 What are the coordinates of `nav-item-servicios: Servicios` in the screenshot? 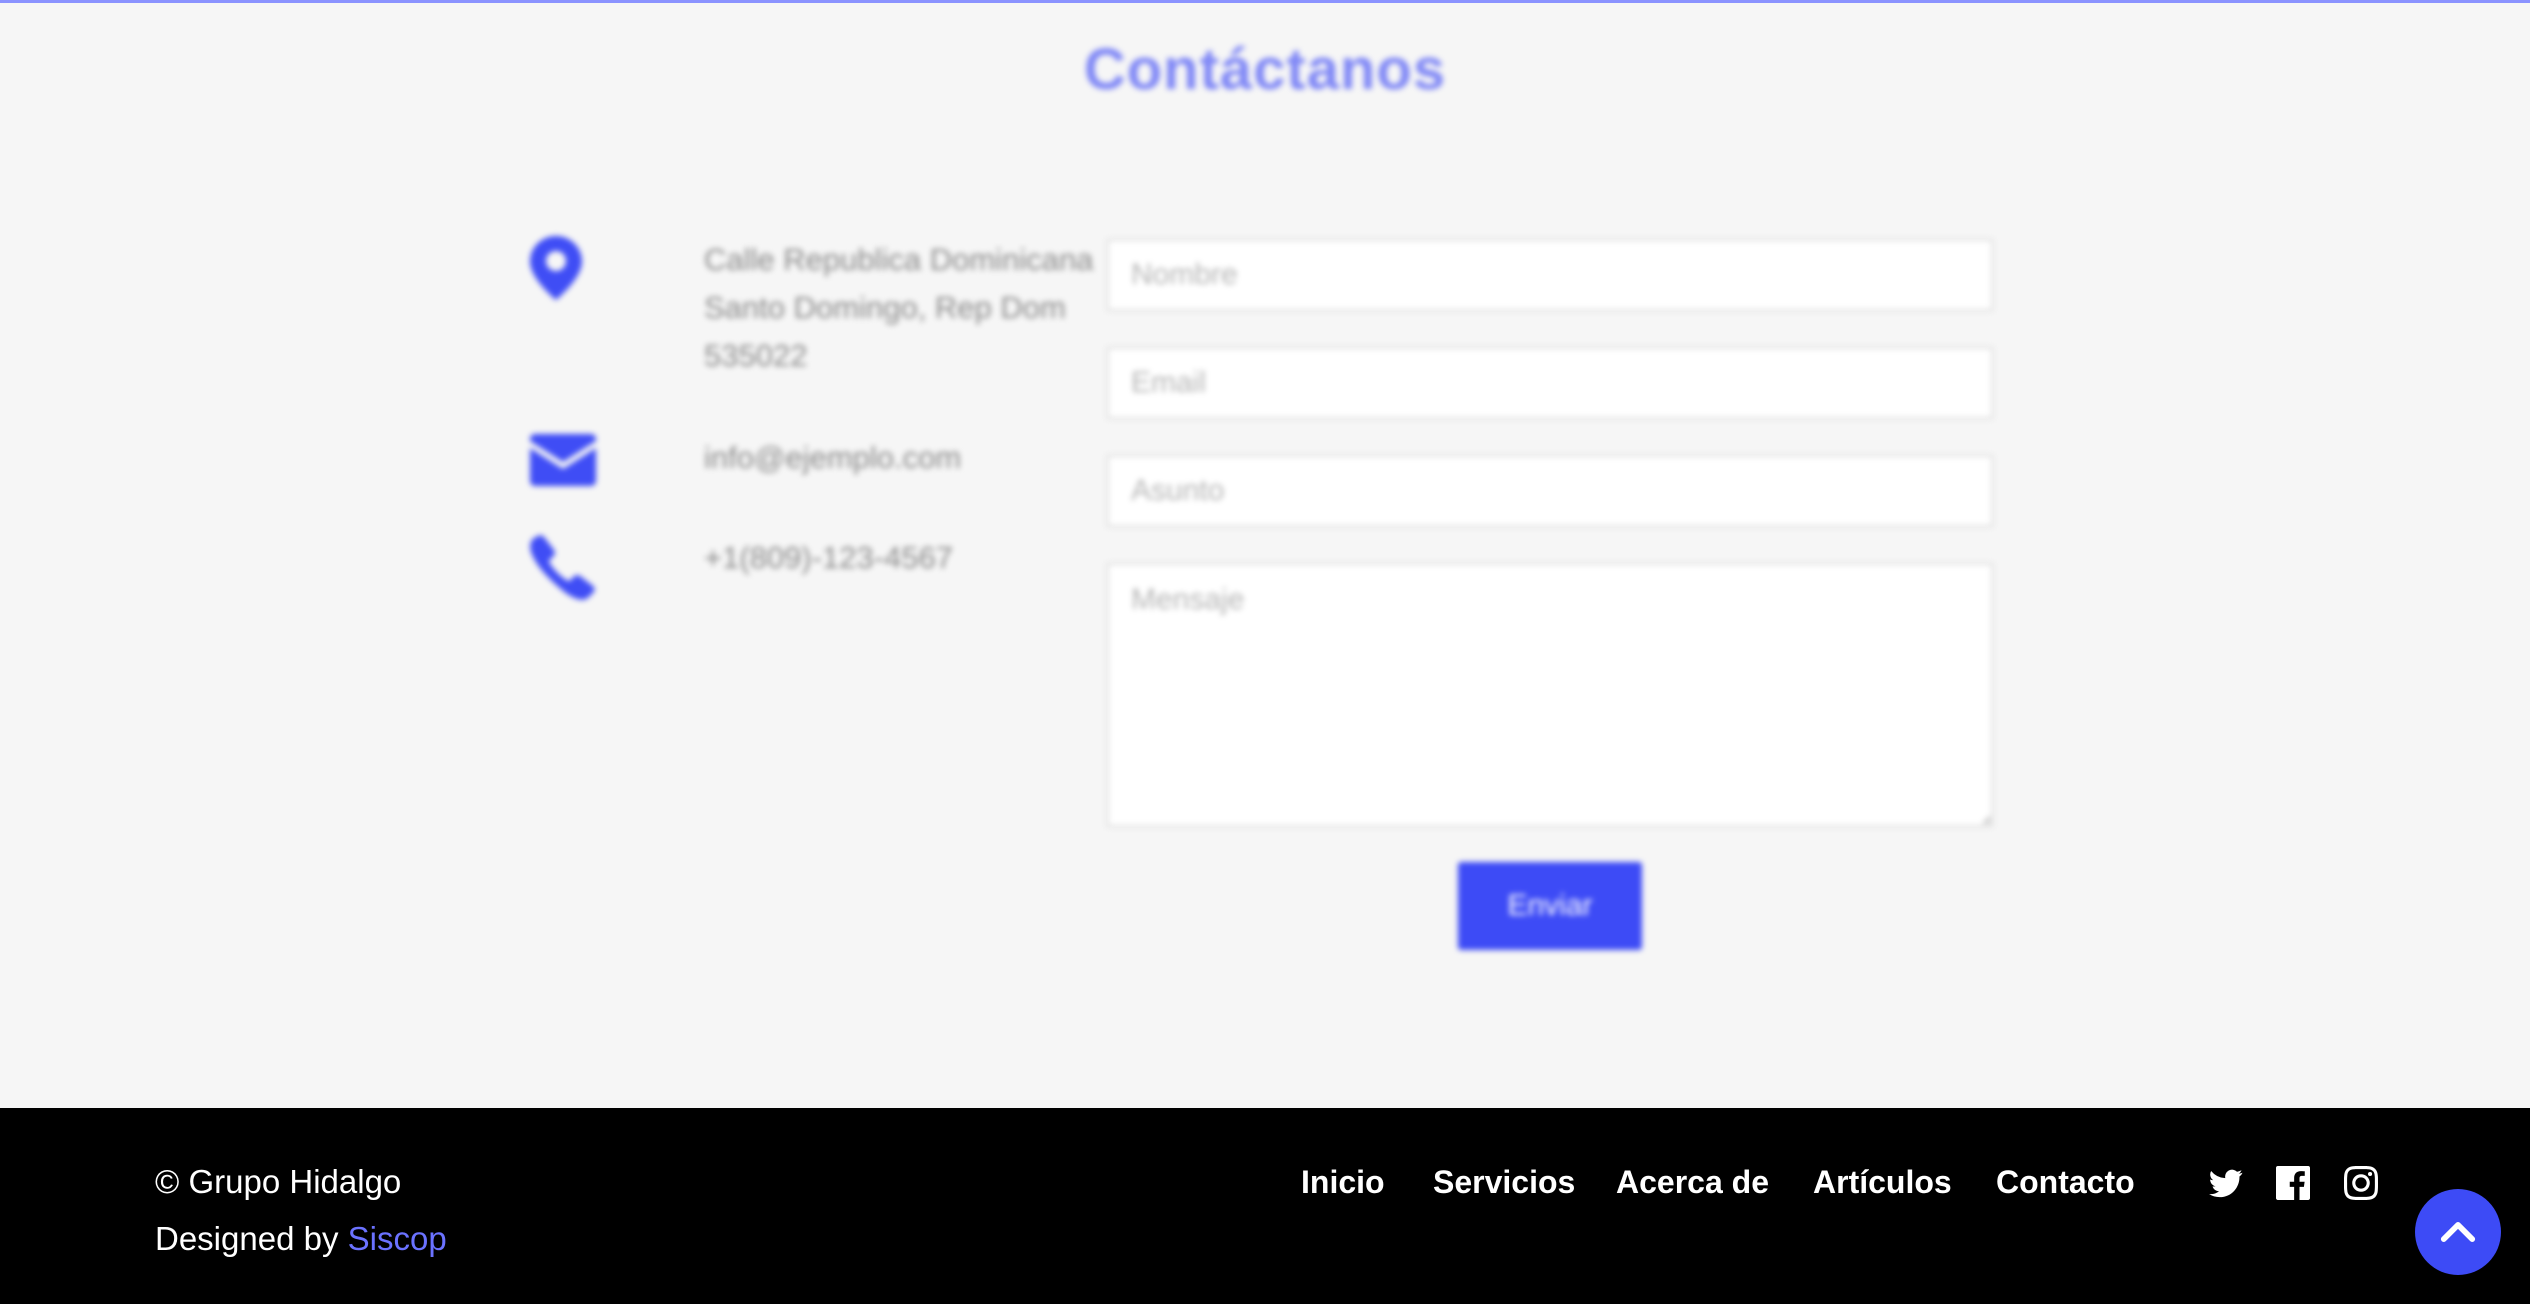 It's located at (1504, 1182).